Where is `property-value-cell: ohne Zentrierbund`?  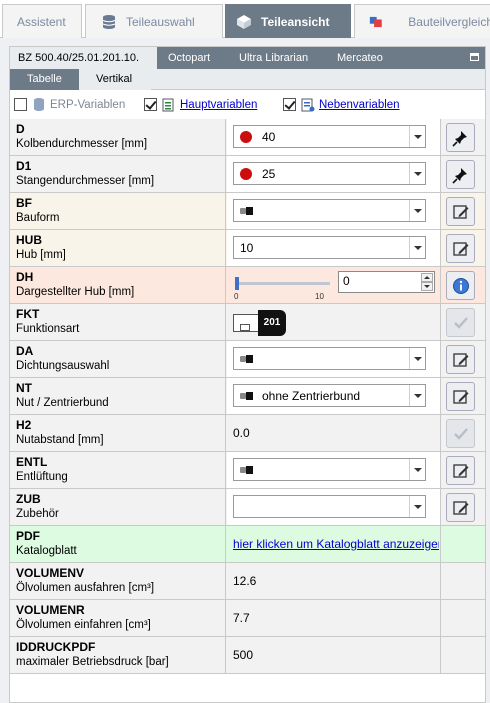 property-value-cell: ohne Zentrierbund is located at coordinates (334, 396).